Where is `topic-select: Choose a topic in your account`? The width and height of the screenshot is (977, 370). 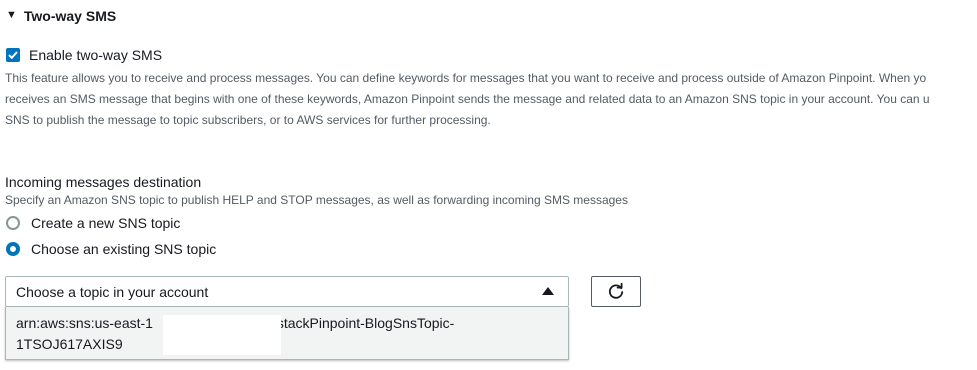
topic-select: Choose a topic in your account is located at coordinates (287, 291).